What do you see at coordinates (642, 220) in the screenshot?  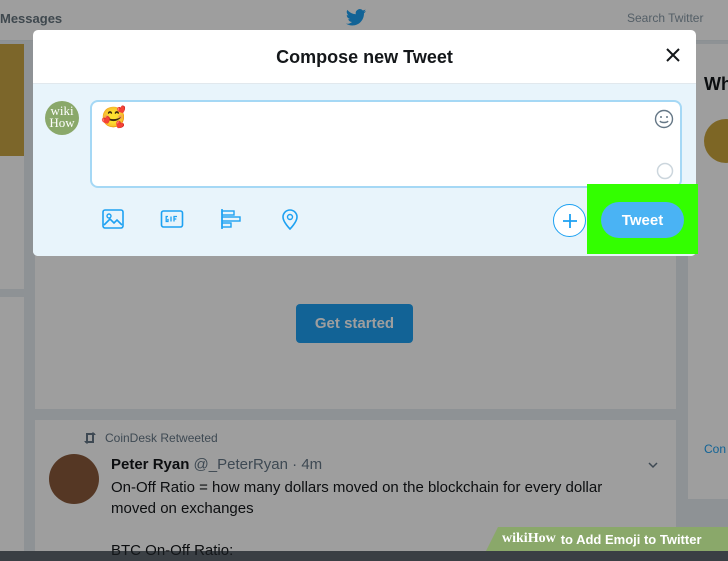 I see `tweet-button: Tweet` at bounding box center [642, 220].